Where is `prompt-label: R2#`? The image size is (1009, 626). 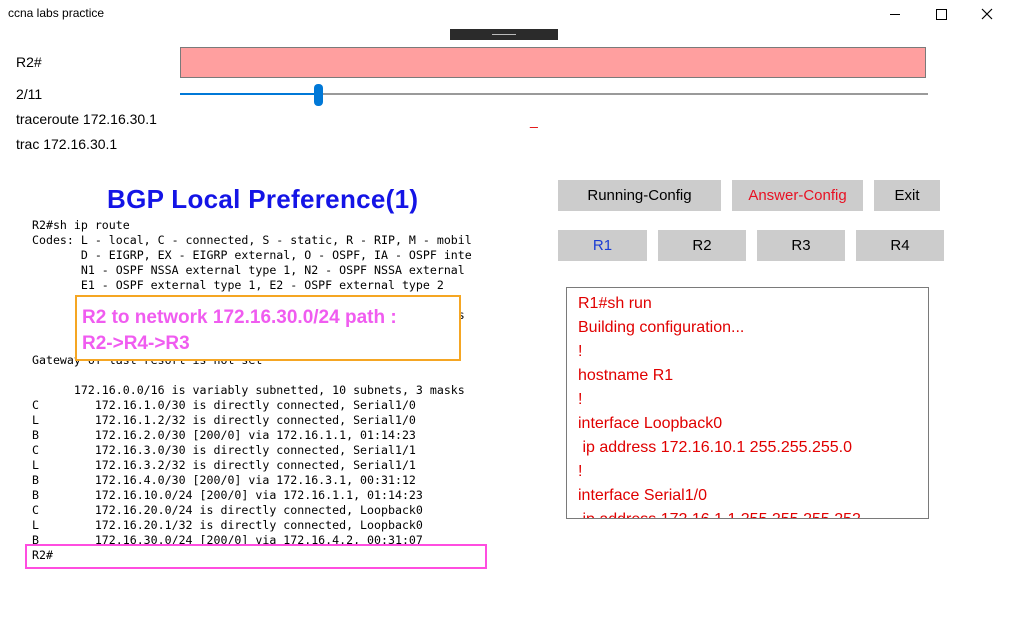 prompt-label: R2# is located at coordinates (29, 62).